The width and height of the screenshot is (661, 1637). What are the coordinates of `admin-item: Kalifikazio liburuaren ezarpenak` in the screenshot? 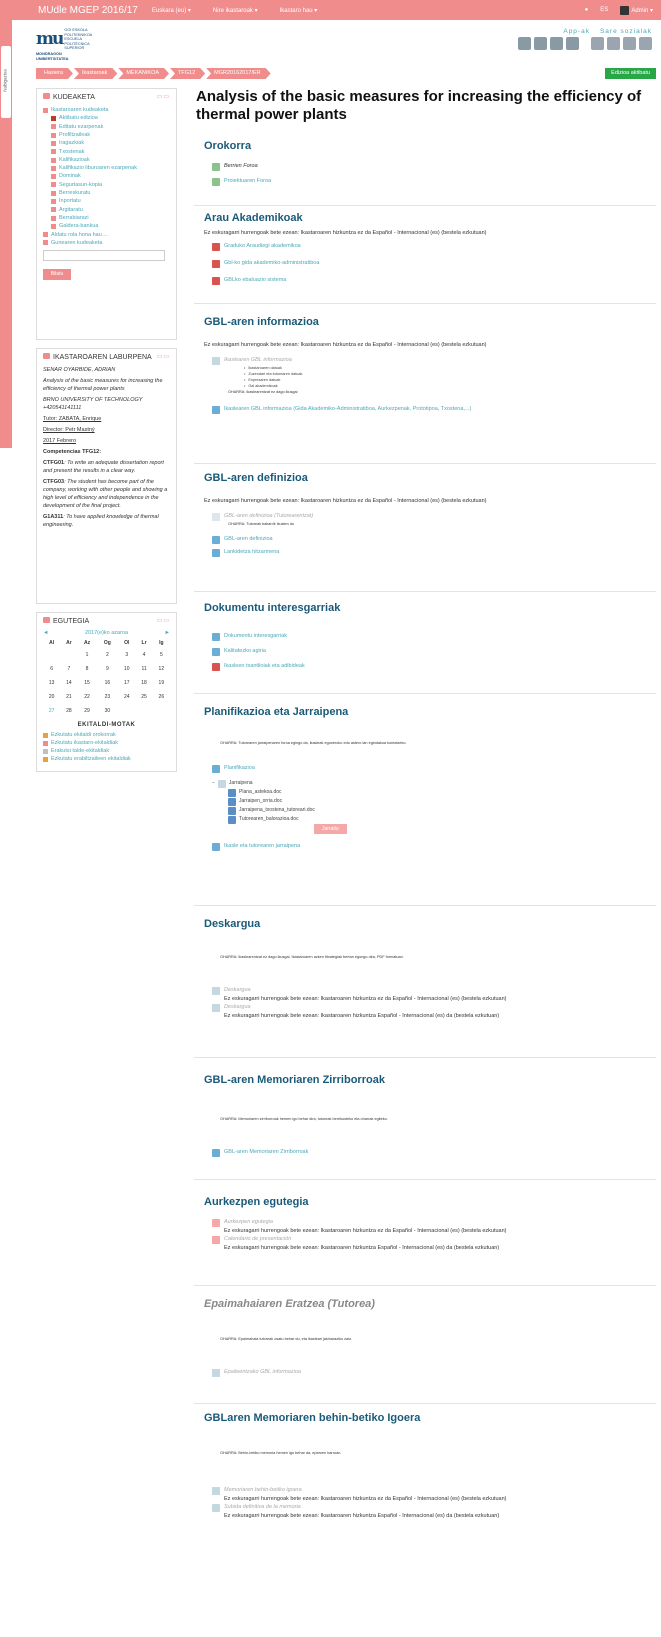 It's located at (106, 168).